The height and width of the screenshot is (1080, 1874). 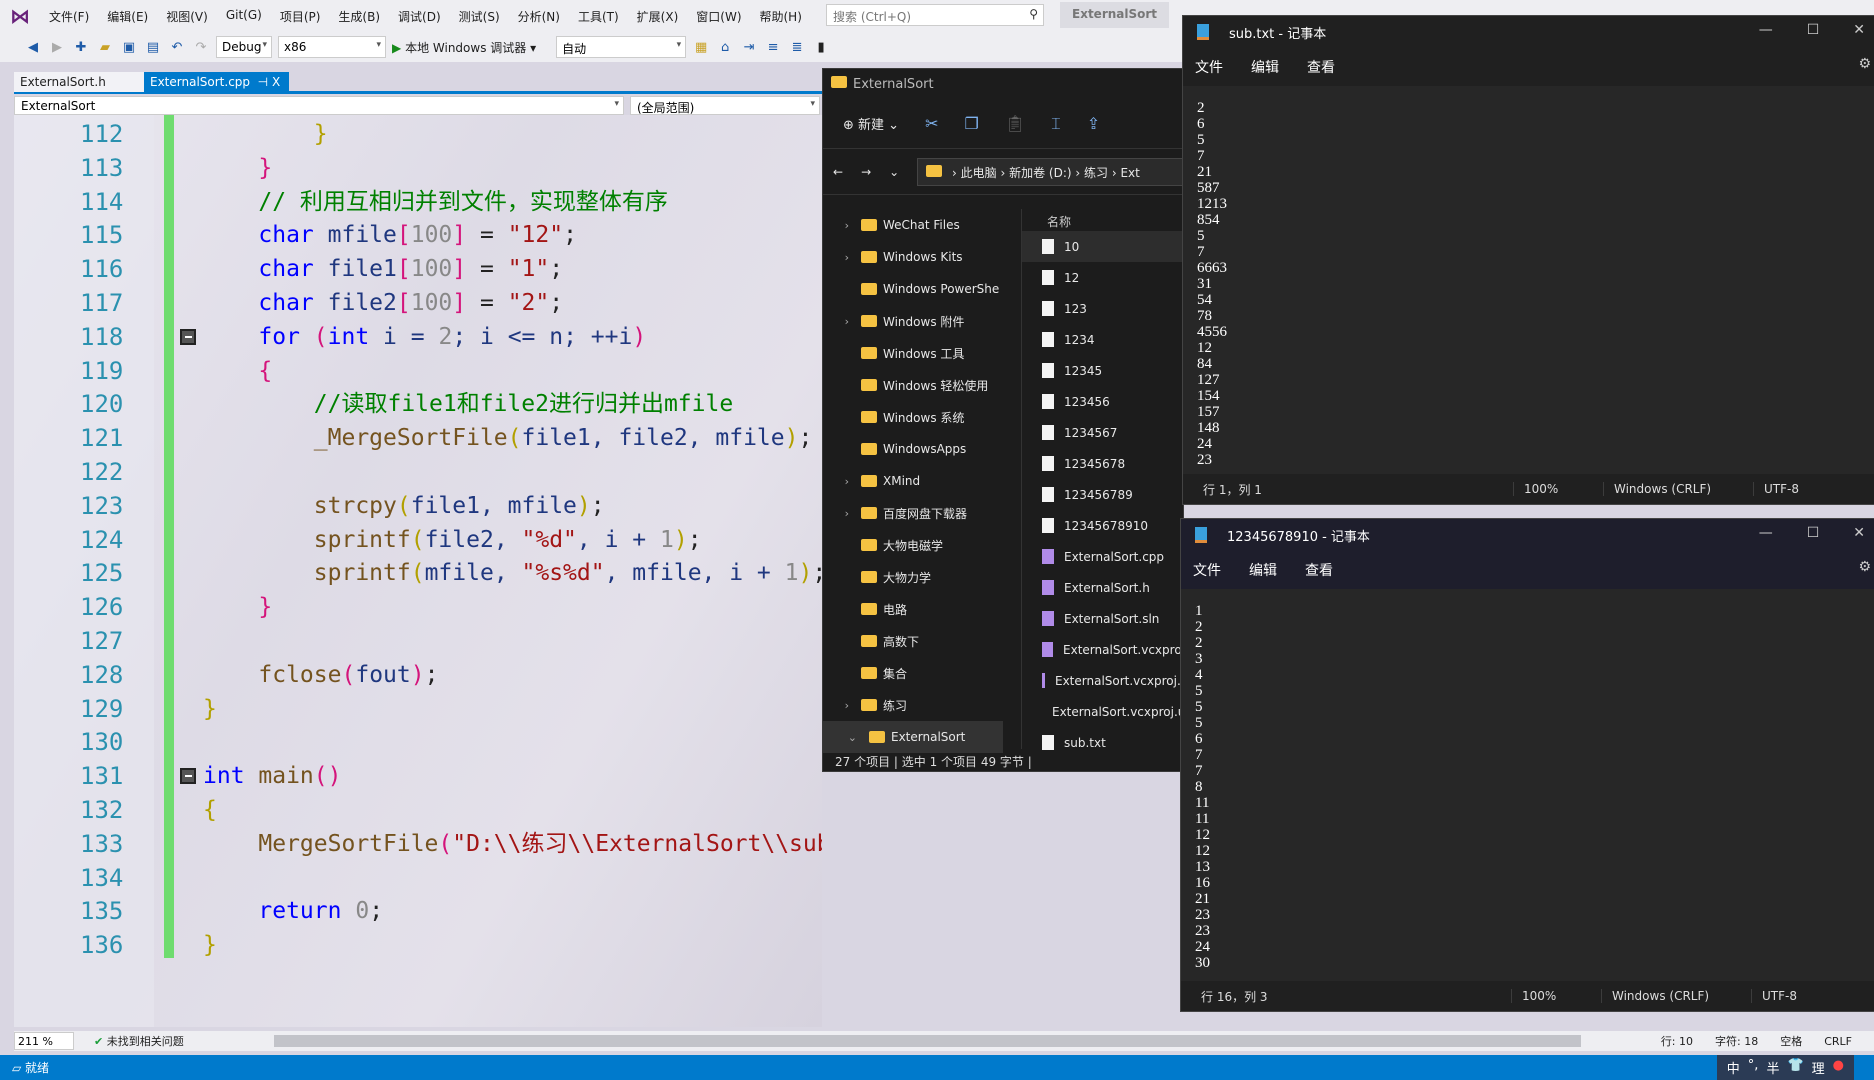 I want to click on file-row: ExternalSort.vcxproj.f, so click(x=1102, y=680).